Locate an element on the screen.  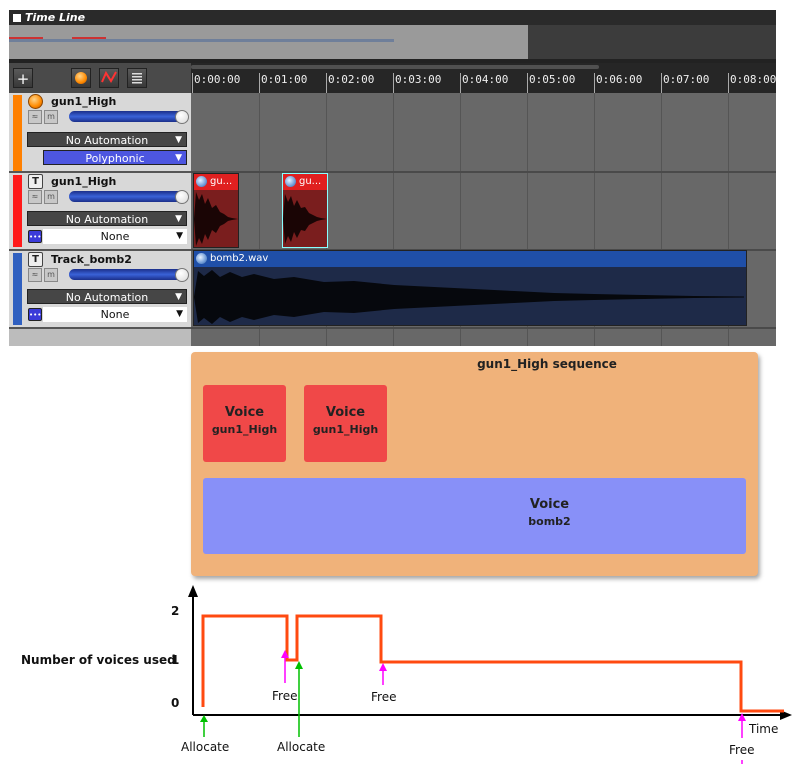
free-arrowhead is located at coordinates (383, 667).